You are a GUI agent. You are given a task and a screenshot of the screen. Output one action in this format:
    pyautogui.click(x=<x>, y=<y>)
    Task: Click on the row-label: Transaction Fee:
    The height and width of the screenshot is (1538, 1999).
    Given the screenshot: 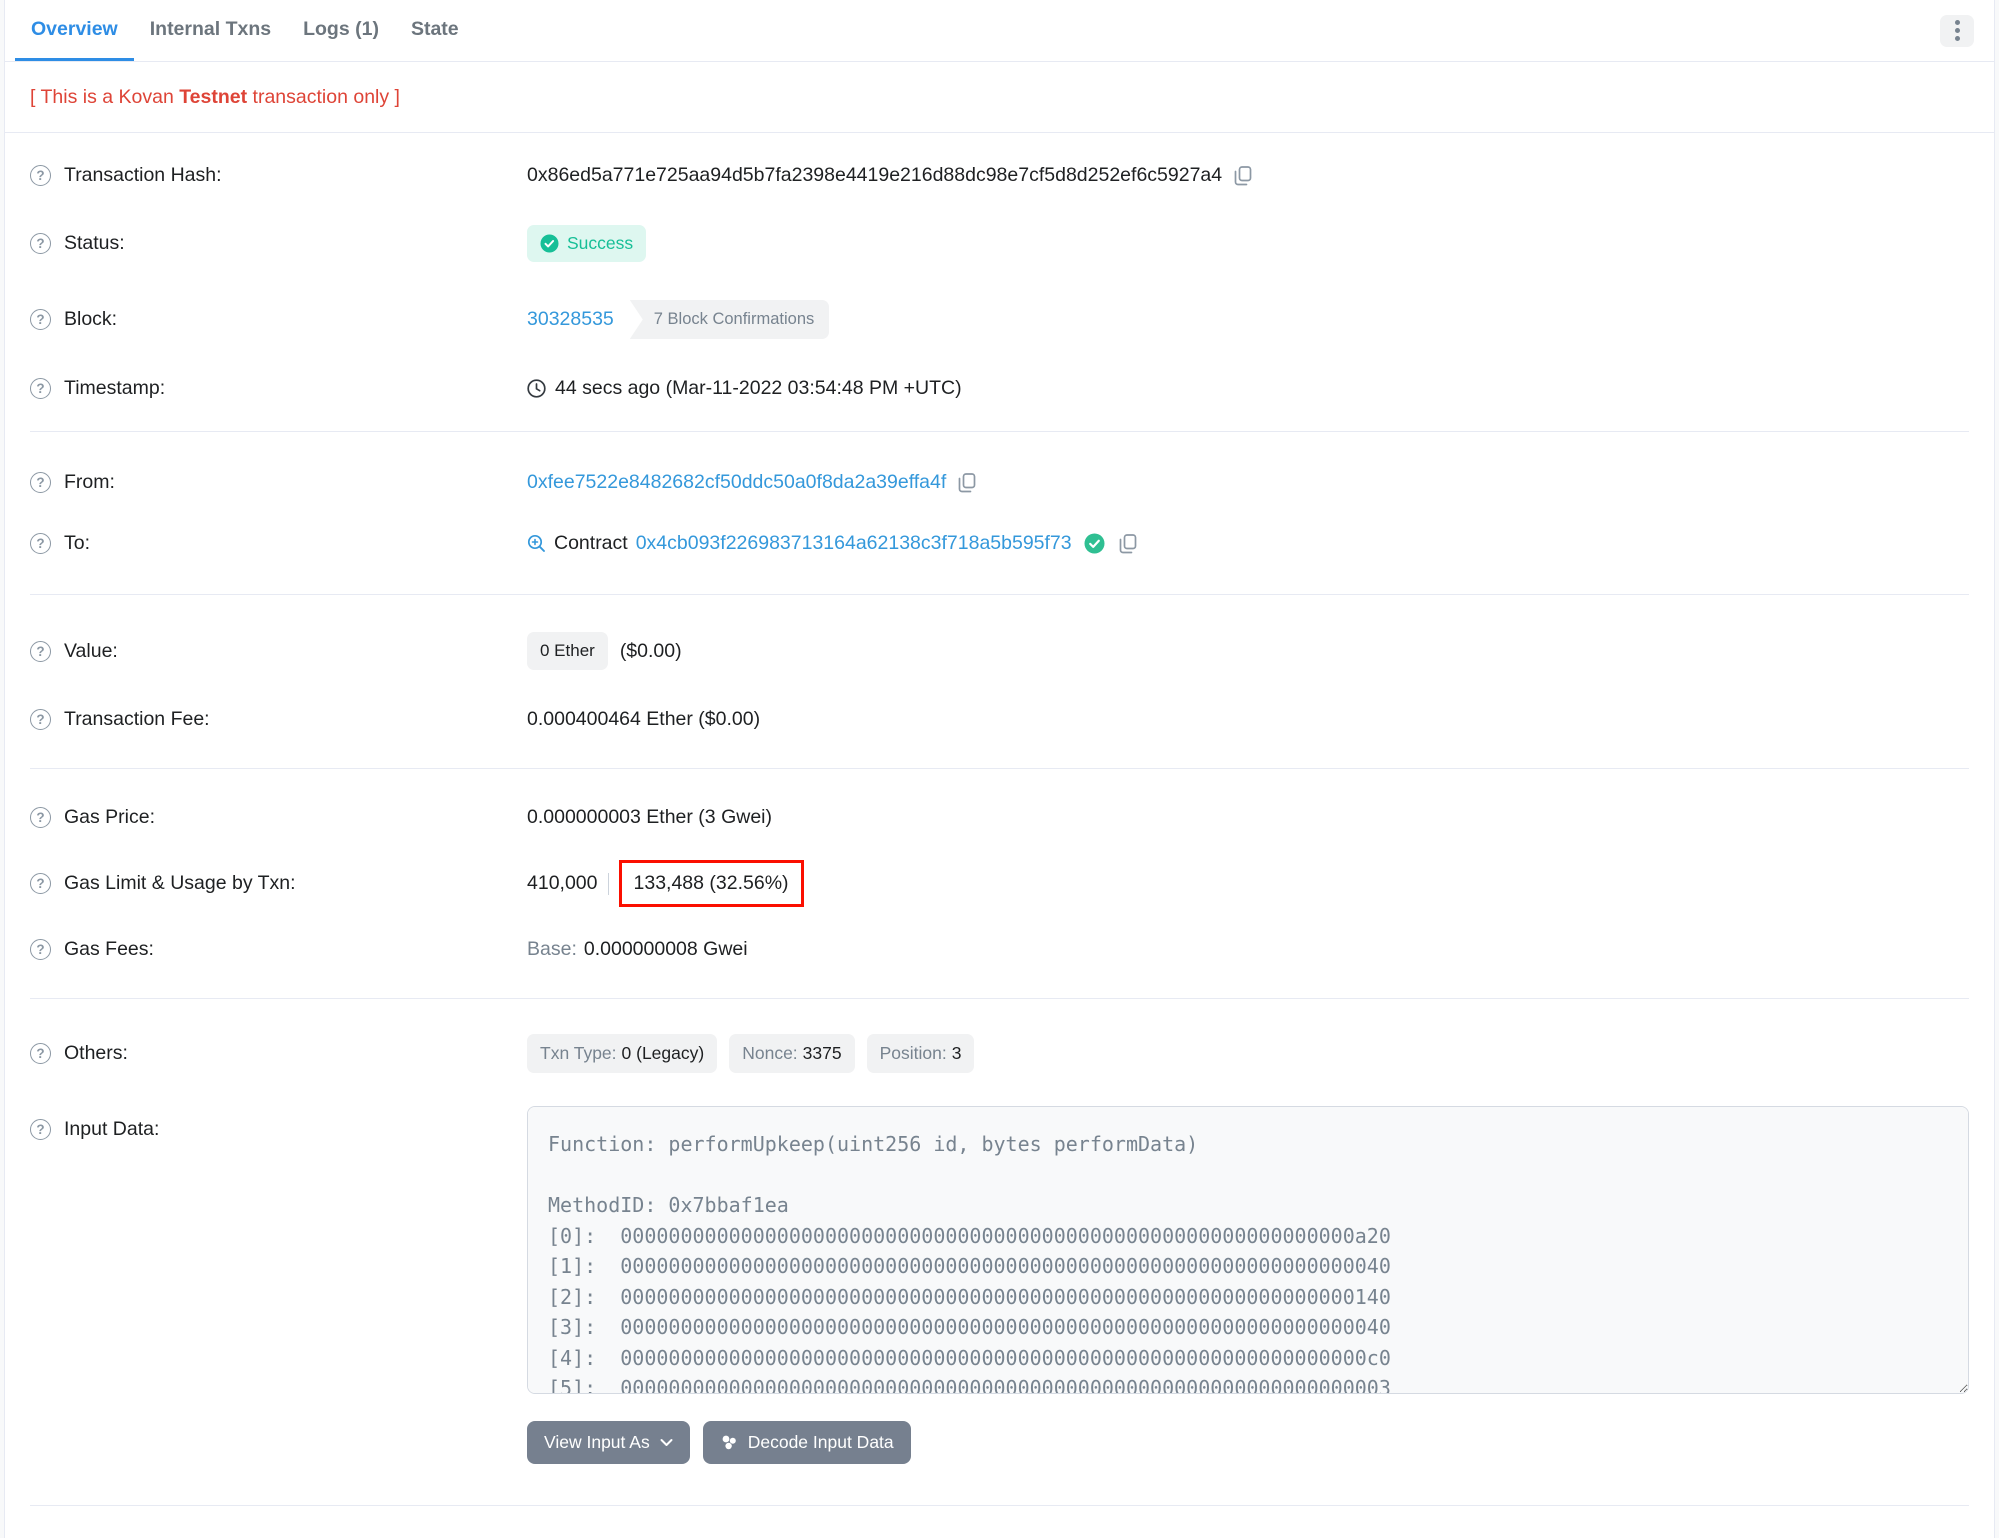 What is the action you would take?
    pyautogui.click(x=278, y=719)
    